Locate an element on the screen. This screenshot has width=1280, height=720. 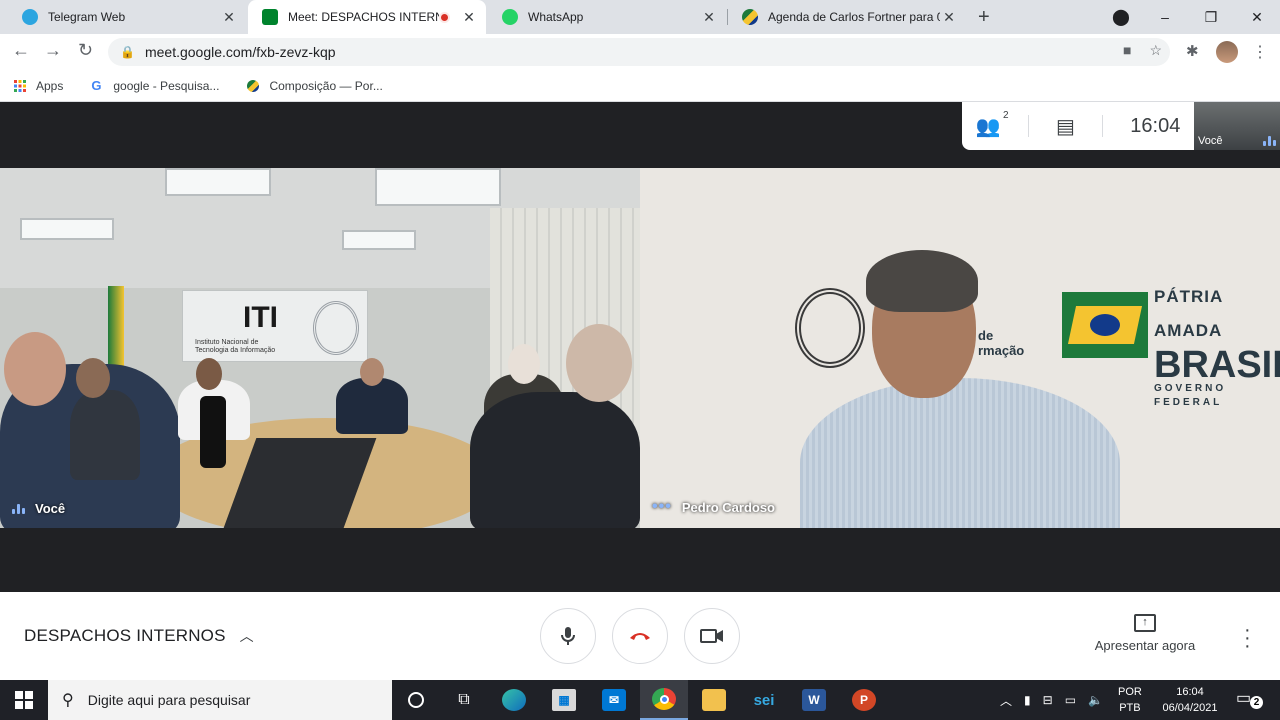
participants-button: 👥 2 is located at coordinates (992, 124).